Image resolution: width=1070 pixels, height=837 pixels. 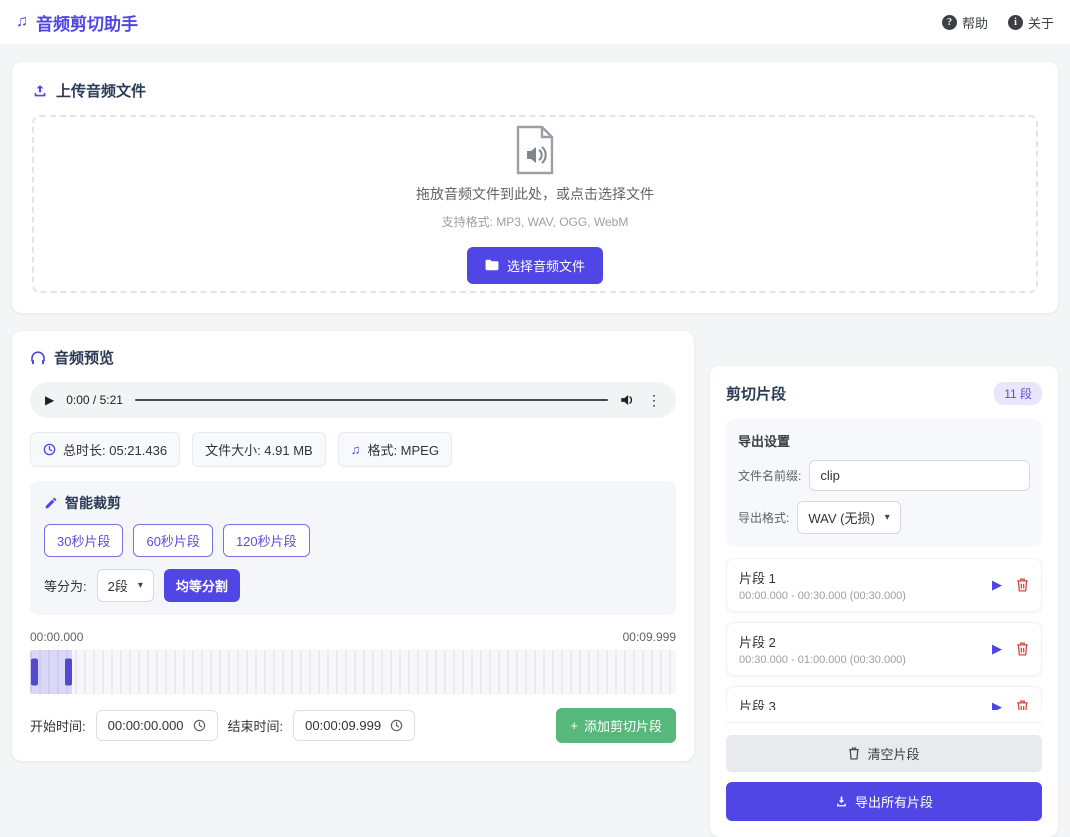 I want to click on plus-icon: +, so click(x=574, y=725).